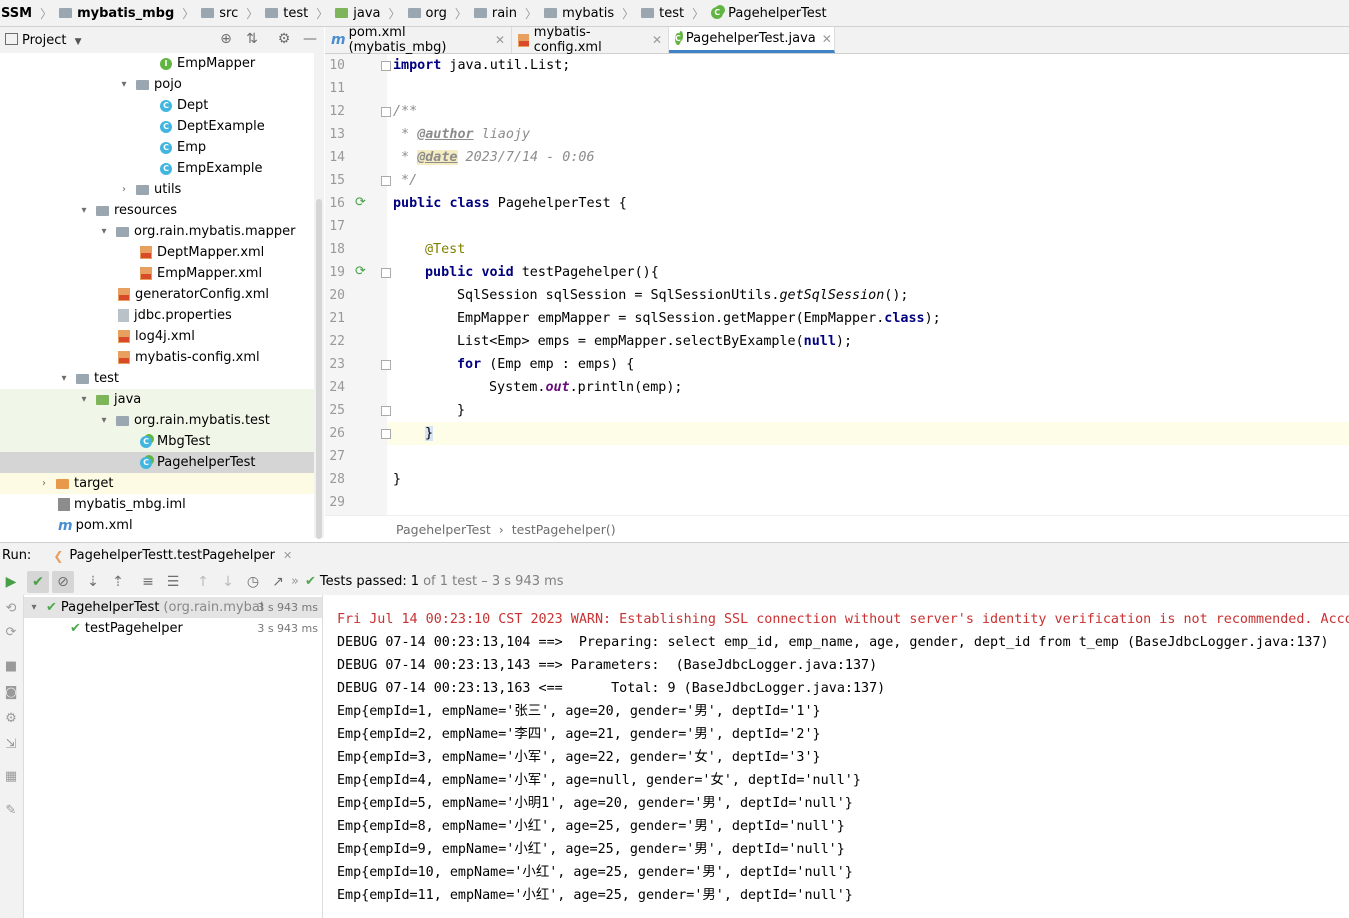  Describe the element at coordinates (157, 399) in the screenshot. I see `tree-item: ▾ java` at that location.